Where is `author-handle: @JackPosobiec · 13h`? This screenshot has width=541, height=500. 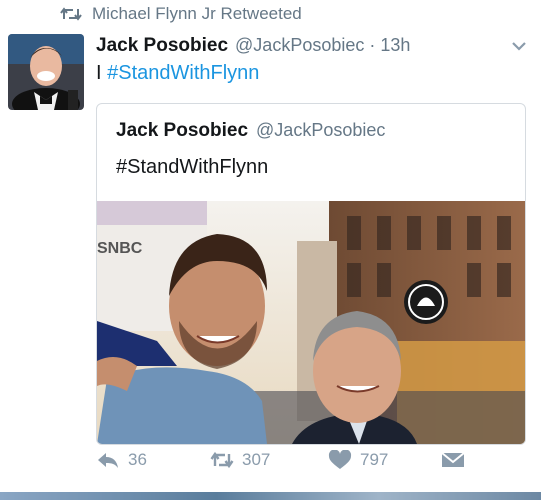
author-handle: @JackPosobiec · 13h is located at coordinates (322, 45).